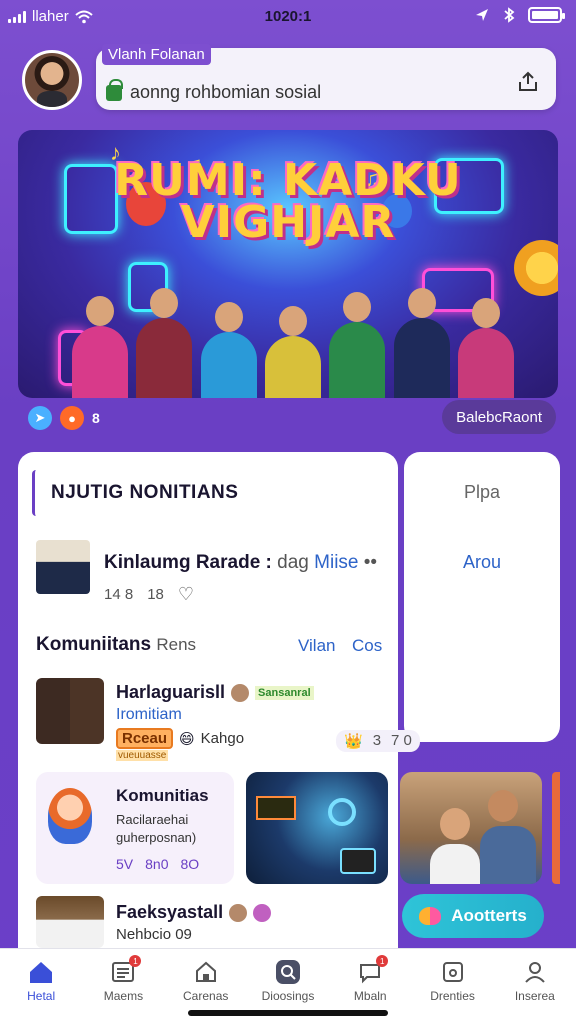 The width and height of the screenshot is (576, 1024). What do you see at coordinates (154, 934) in the screenshot?
I see `row3-subtitle: Nehbcio 09` at bounding box center [154, 934].